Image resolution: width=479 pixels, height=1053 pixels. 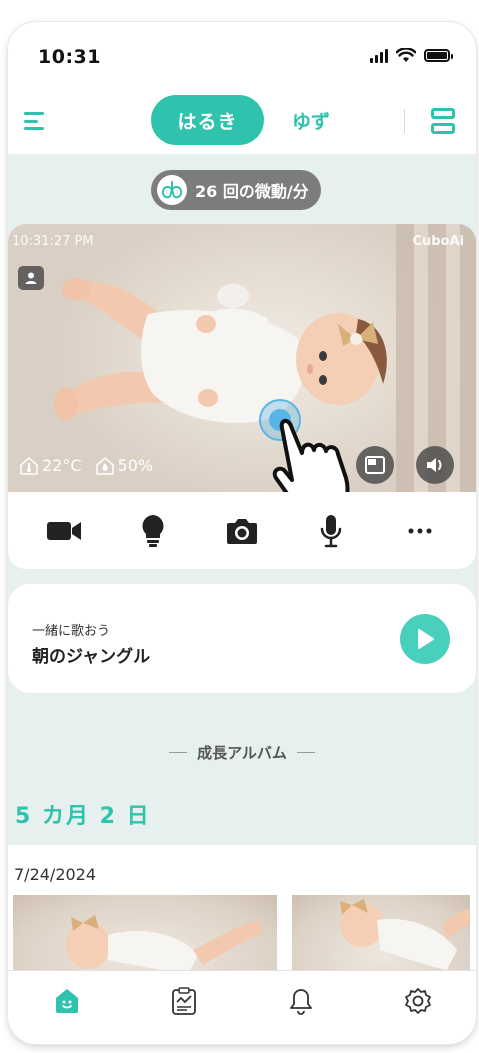 What do you see at coordinates (438, 55) in the screenshot?
I see `battery-icon` at bounding box center [438, 55].